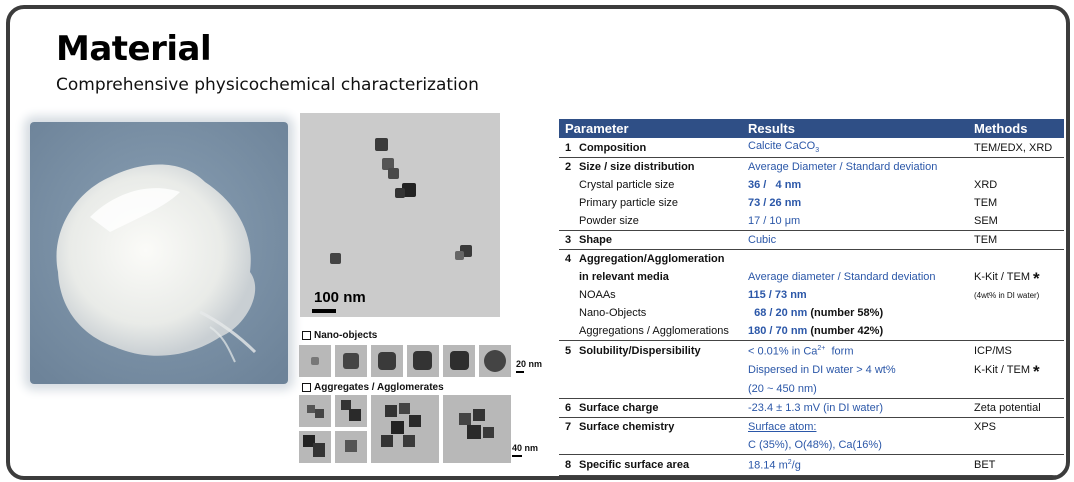  What do you see at coordinates (782, 388) in the screenshot?
I see `row-result: (20 ~ 450 nm)` at bounding box center [782, 388].